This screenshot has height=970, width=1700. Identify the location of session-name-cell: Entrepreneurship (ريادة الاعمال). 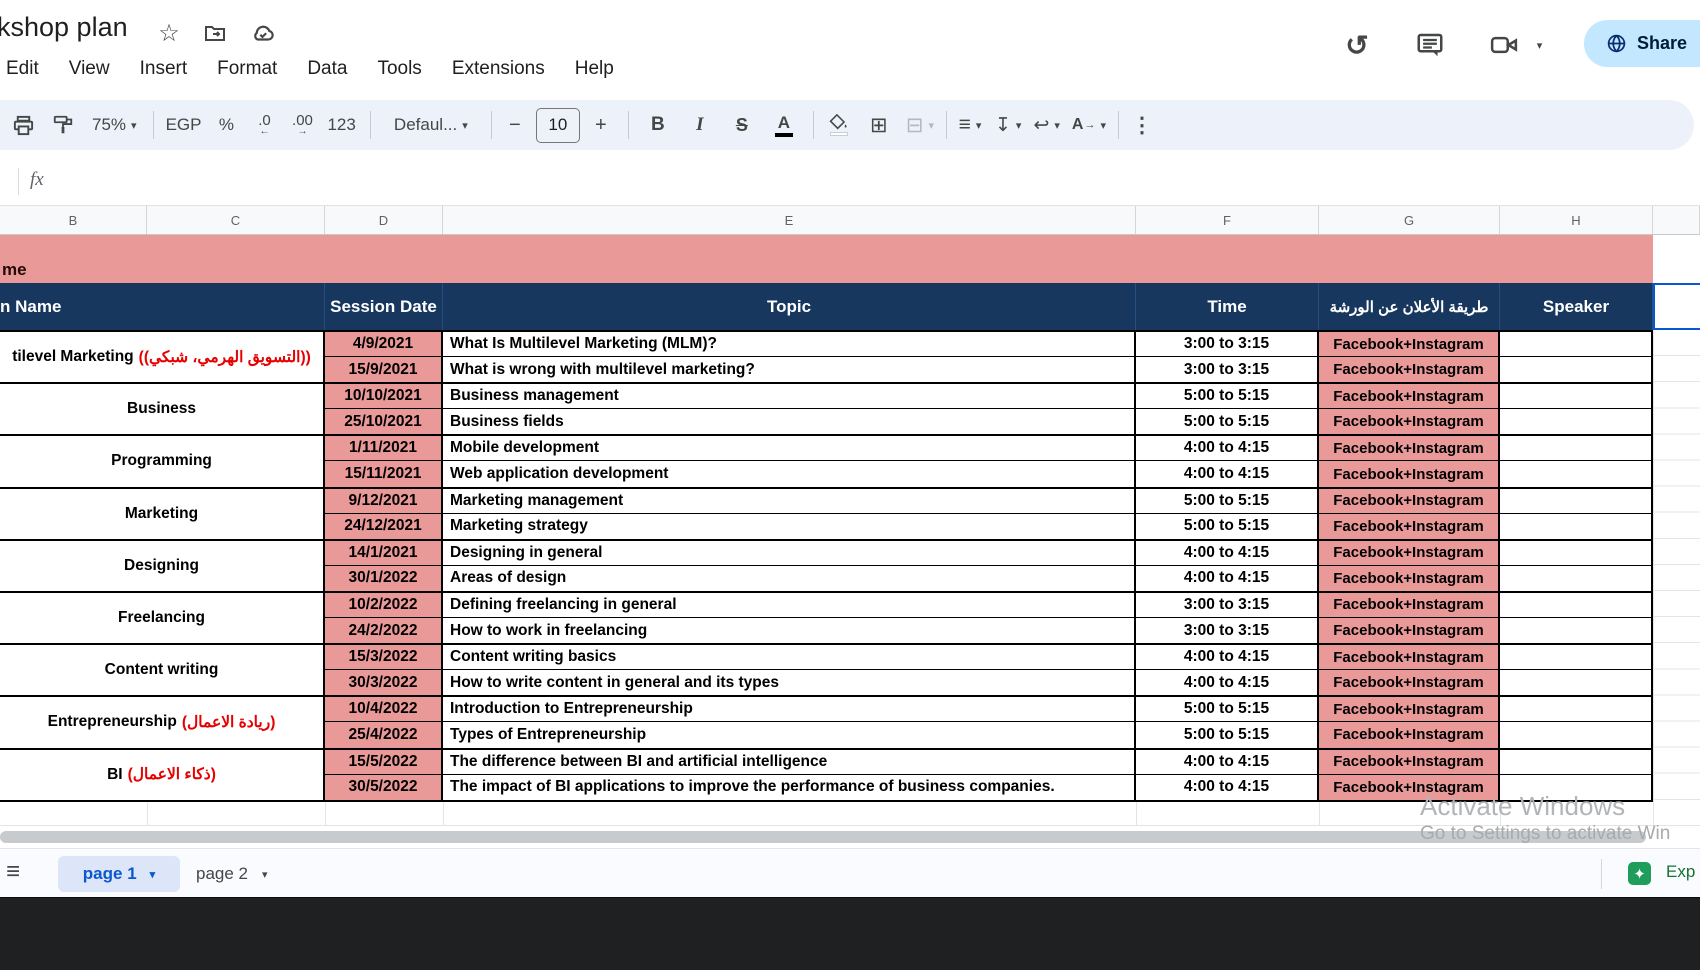
(162, 722).